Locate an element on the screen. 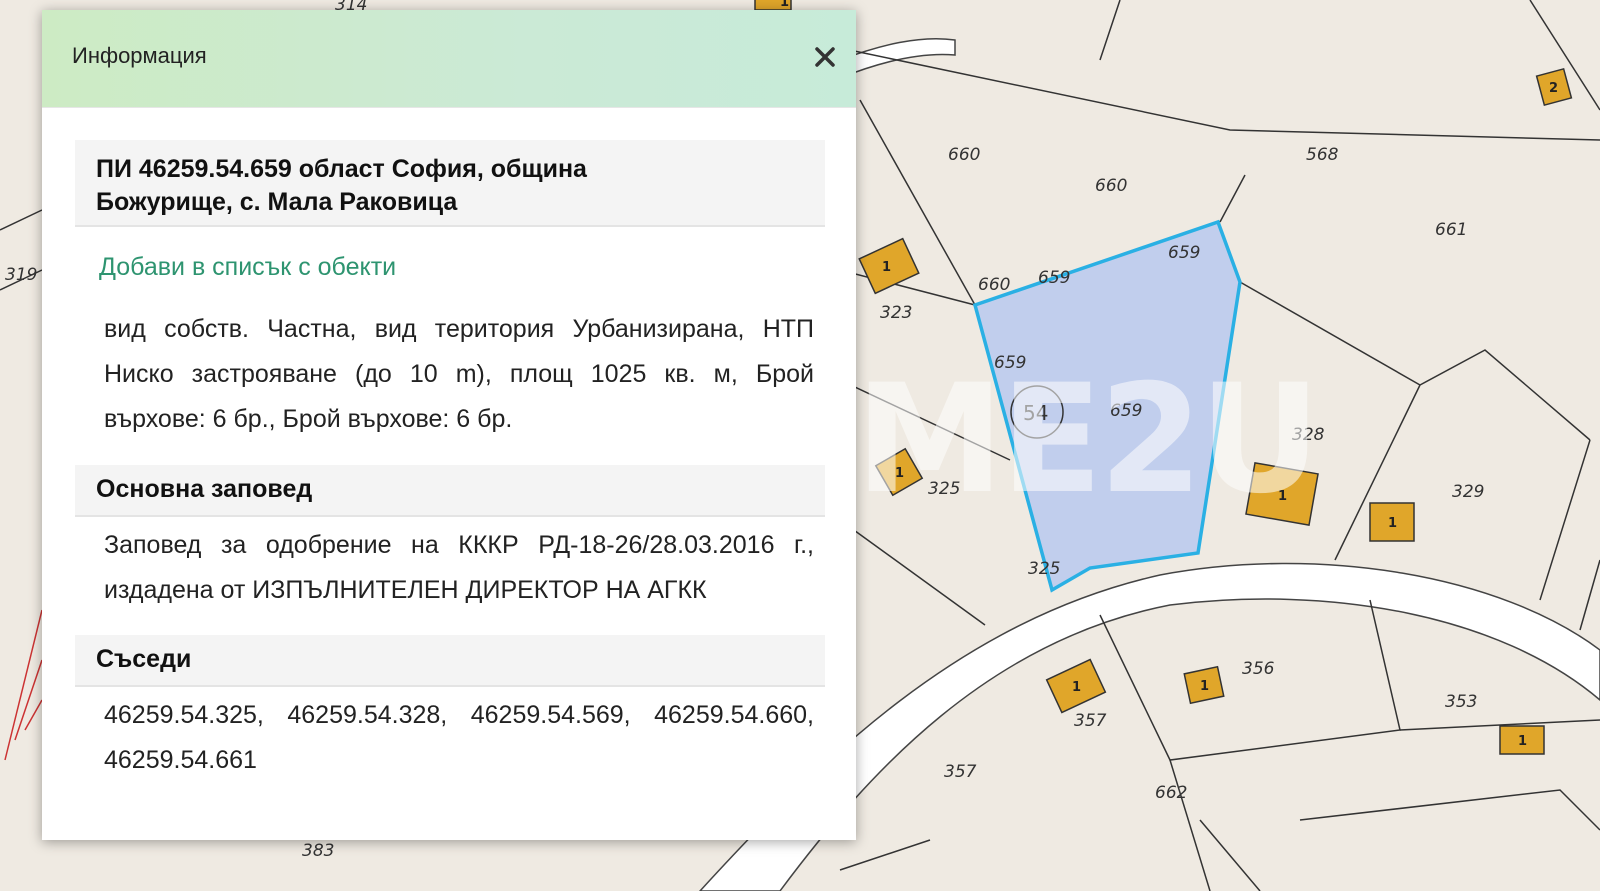 The width and height of the screenshot is (1600, 891). map-label: 383 is located at coordinates (318, 851).